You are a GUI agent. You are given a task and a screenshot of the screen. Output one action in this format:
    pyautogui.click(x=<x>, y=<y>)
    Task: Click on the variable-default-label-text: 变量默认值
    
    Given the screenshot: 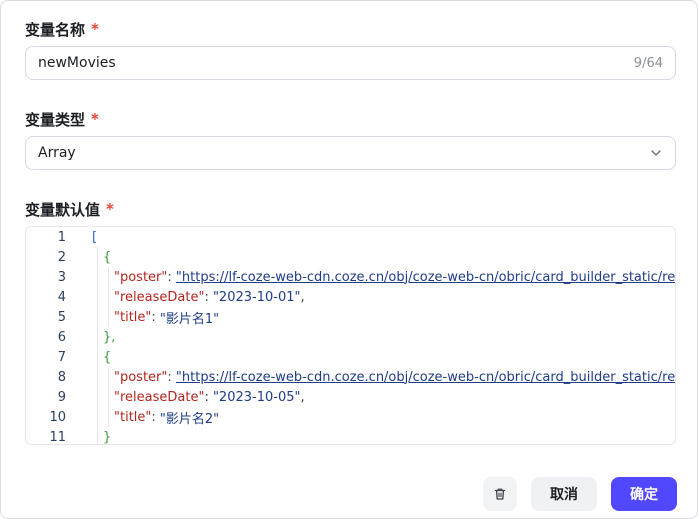 What is the action you would take?
    pyautogui.click(x=63, y=209)
    